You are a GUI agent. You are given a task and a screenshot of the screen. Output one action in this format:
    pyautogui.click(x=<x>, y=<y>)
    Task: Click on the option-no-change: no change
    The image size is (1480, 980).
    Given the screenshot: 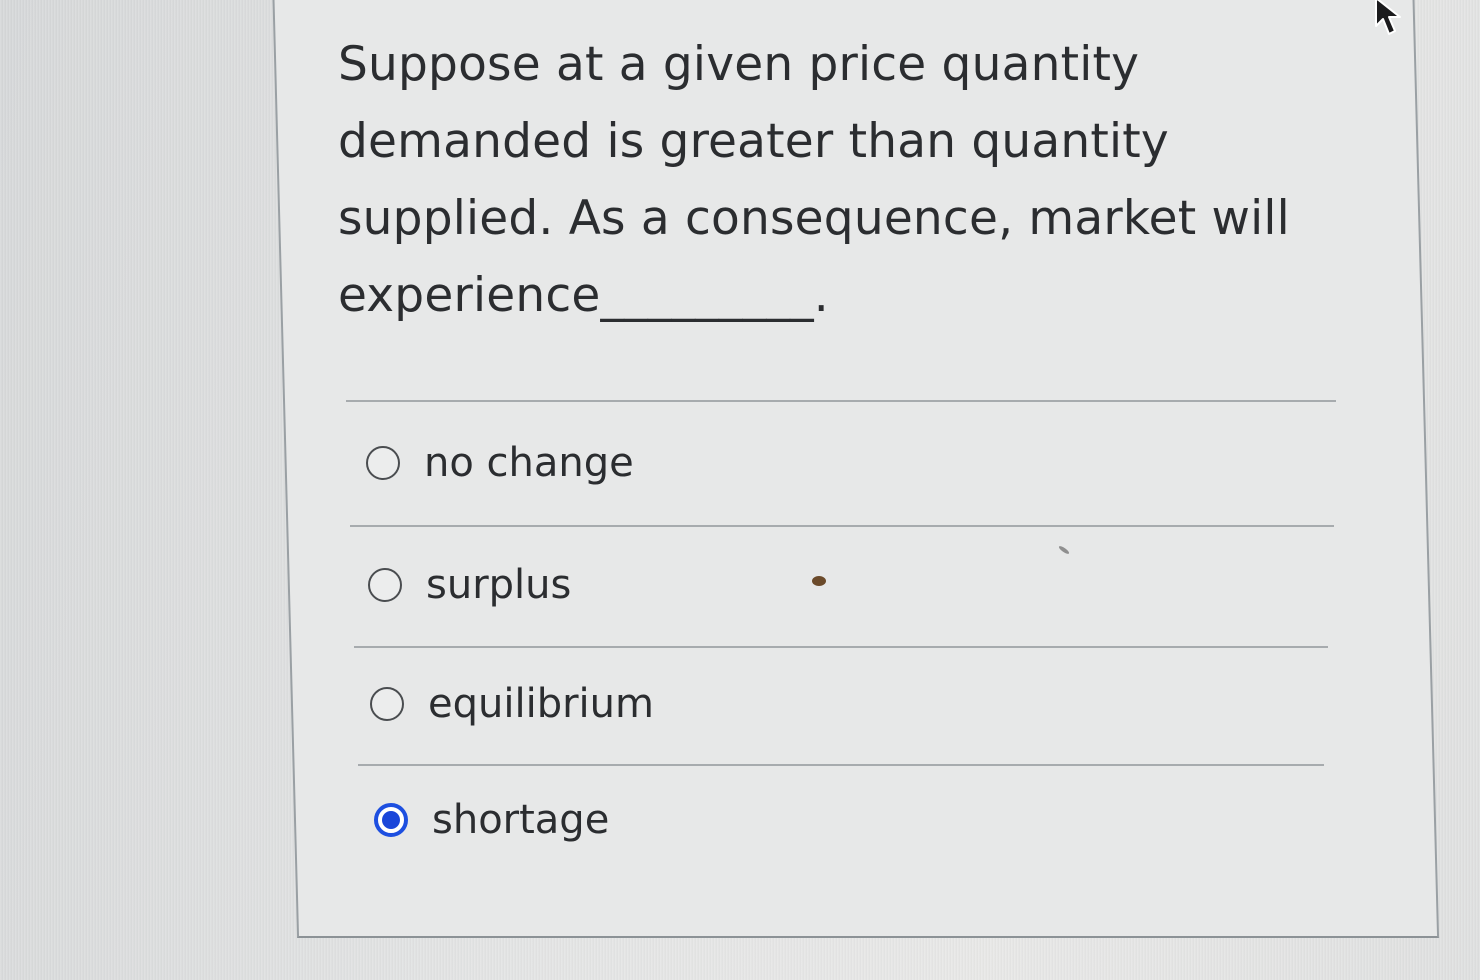 What is the action you would take?
    pyautogui.click(x=500, y=463)
    